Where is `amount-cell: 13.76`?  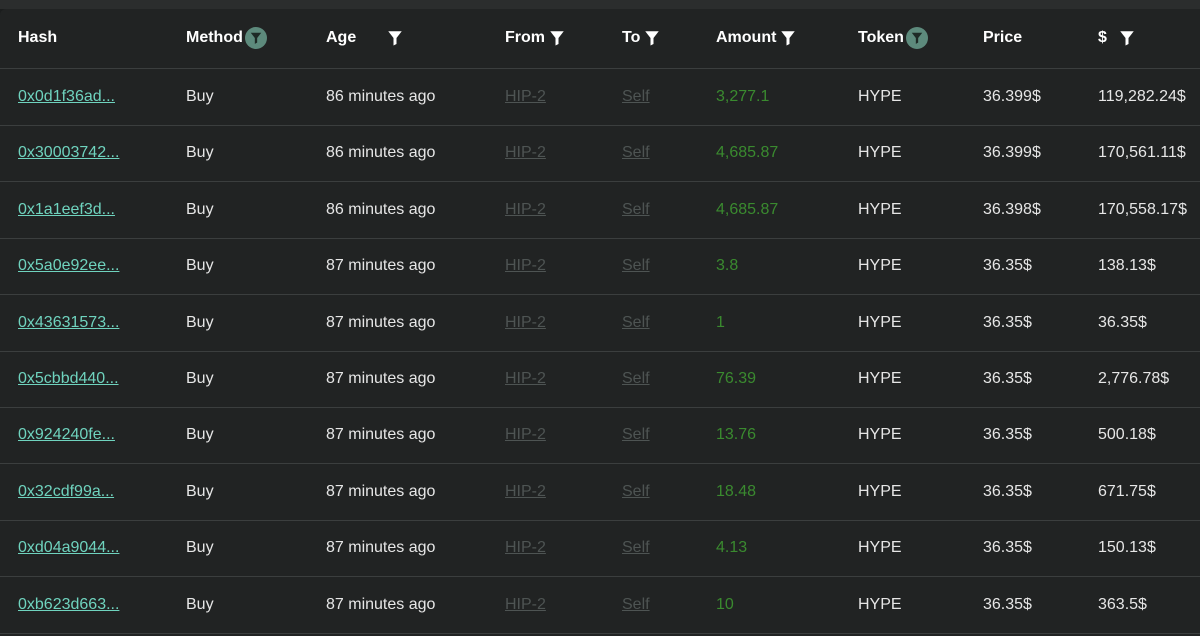
amount-cell: 13.76 is located at coordinates (736, 435).